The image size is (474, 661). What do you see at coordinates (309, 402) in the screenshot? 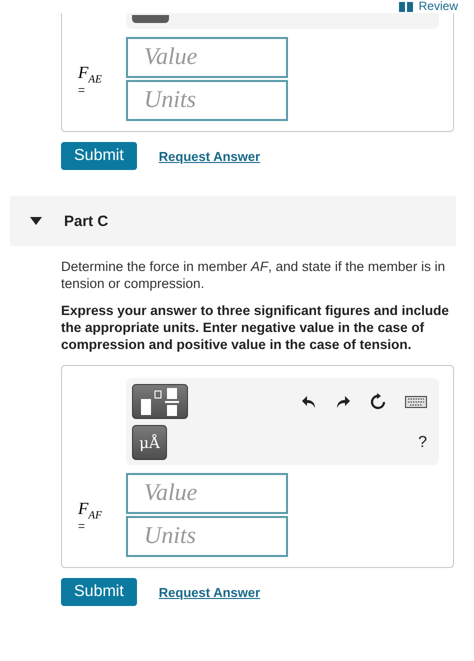
I see `undo-icon` at bounding box center [309, 402].